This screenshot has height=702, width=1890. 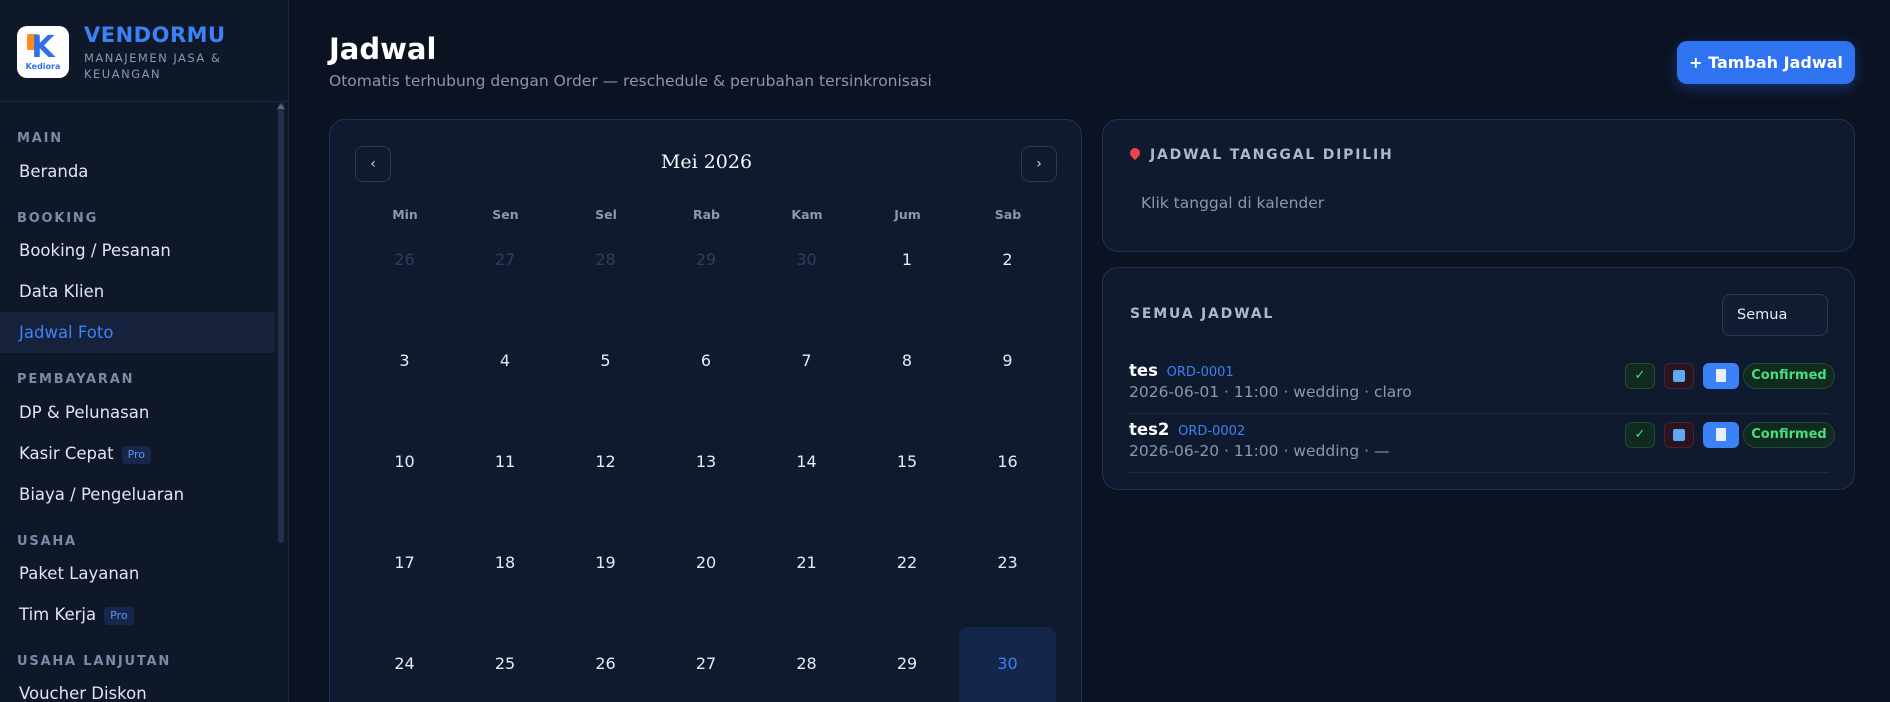 What do you see at coordinates (43, 47) in the screenshot?
I see `logo-k-glyph: K` at bounding box center [43, 47].